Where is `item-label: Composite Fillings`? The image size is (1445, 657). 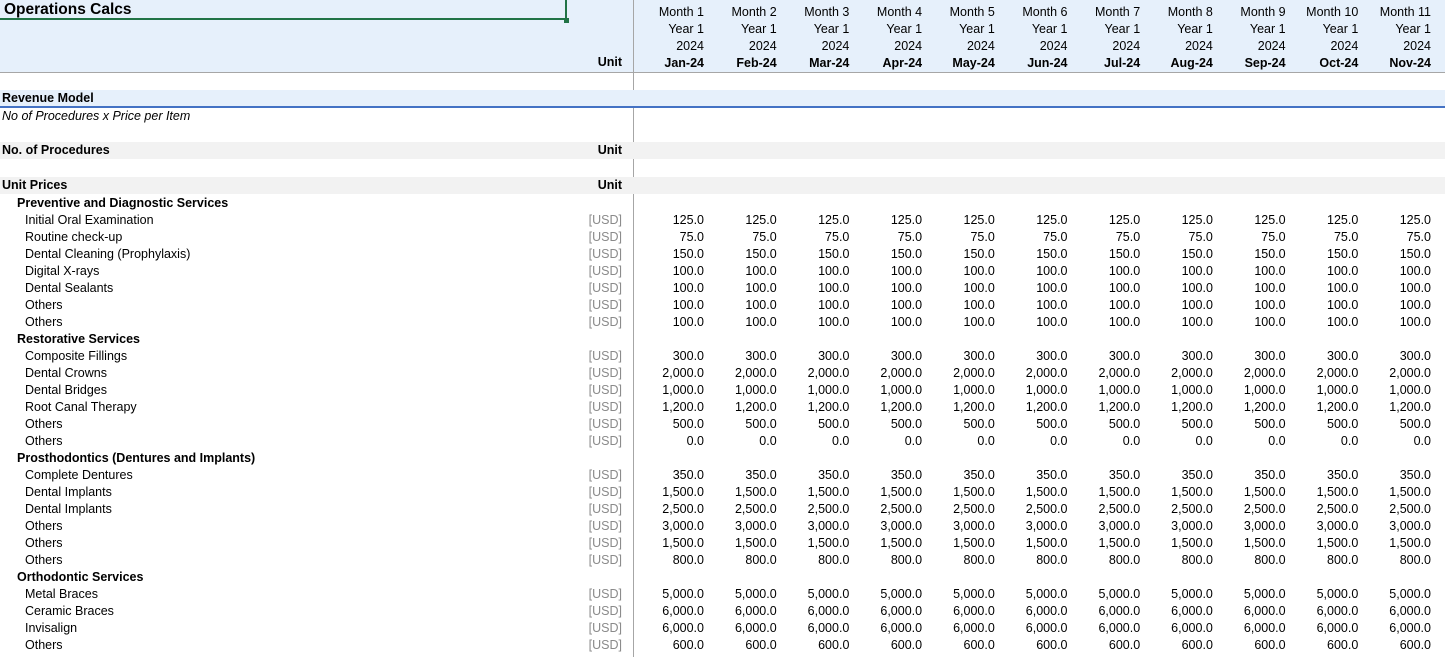 item-label: Composite Fillings is located at coordinates (76, 356).